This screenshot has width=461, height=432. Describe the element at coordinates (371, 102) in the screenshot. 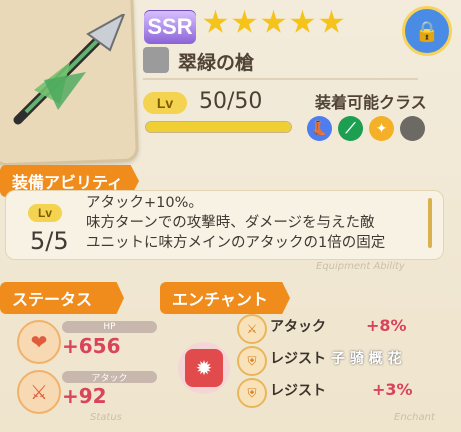

I see `equipable-class-title: 装着可能クラス` at that location.